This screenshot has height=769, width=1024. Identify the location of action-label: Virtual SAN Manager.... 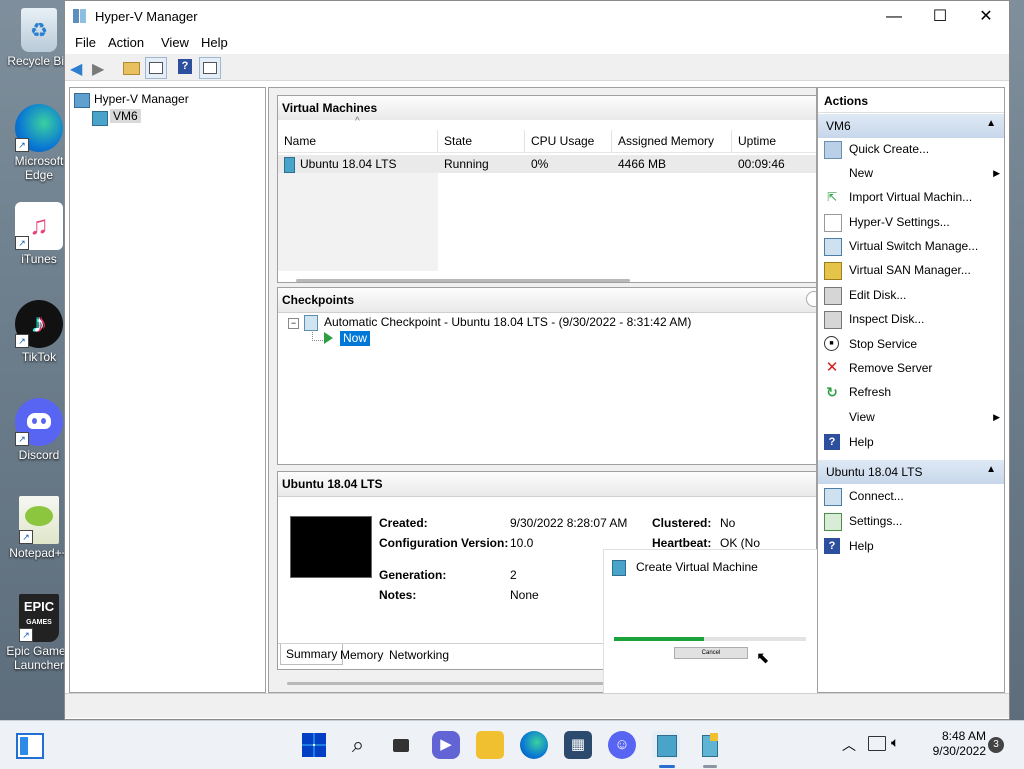
(910, 270).